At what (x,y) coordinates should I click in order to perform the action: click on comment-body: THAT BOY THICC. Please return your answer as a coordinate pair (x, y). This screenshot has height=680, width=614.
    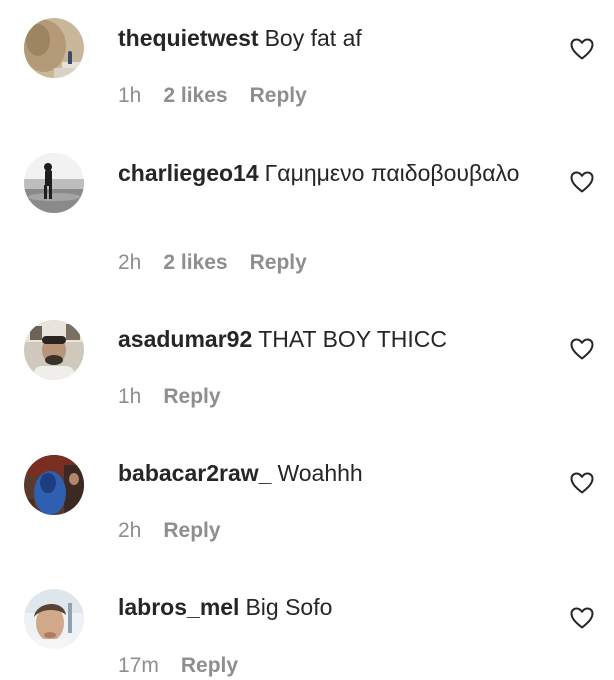
    Looking at the image, I should click on (352, 339).